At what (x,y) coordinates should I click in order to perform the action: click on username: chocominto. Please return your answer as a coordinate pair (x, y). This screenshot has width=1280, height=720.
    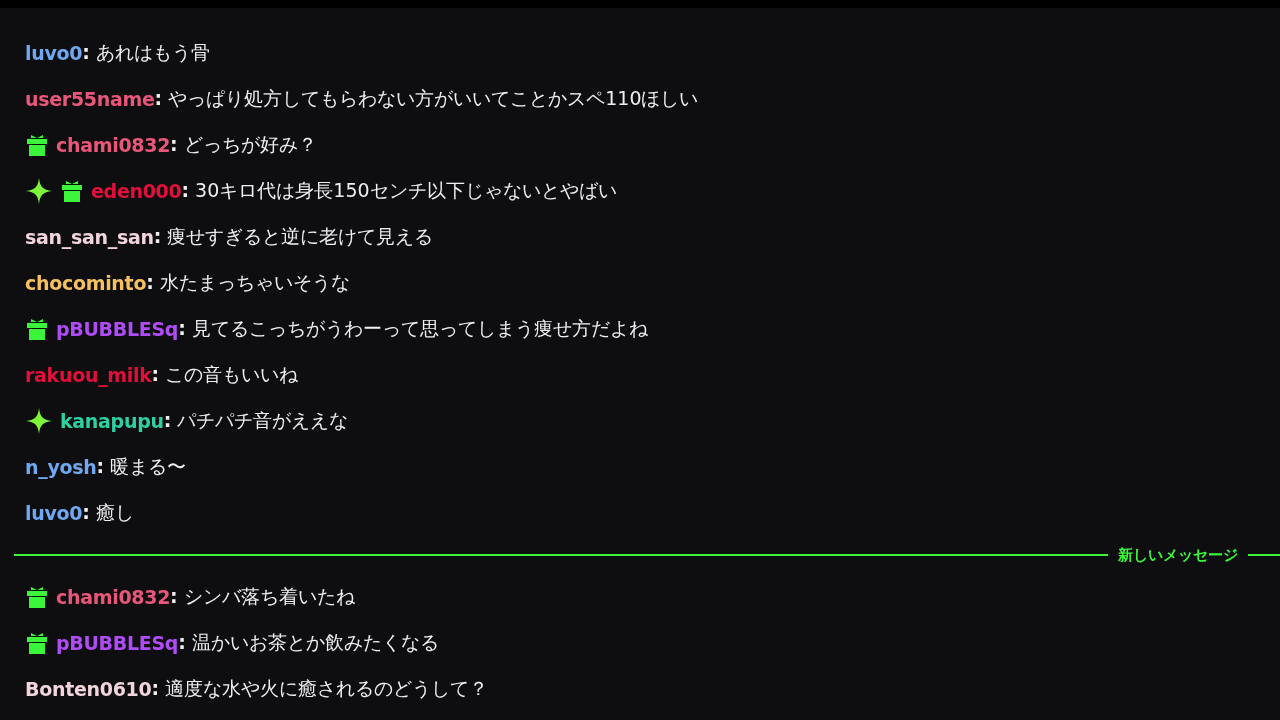
    Looking at the image, I should click on (86, 283).